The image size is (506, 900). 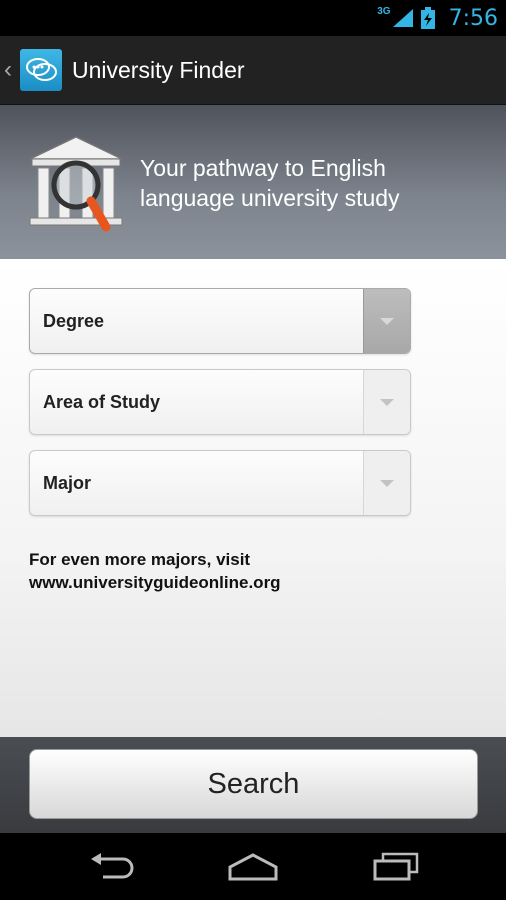 I want to click on major-dropdown-button, so click(x=386, y=483).